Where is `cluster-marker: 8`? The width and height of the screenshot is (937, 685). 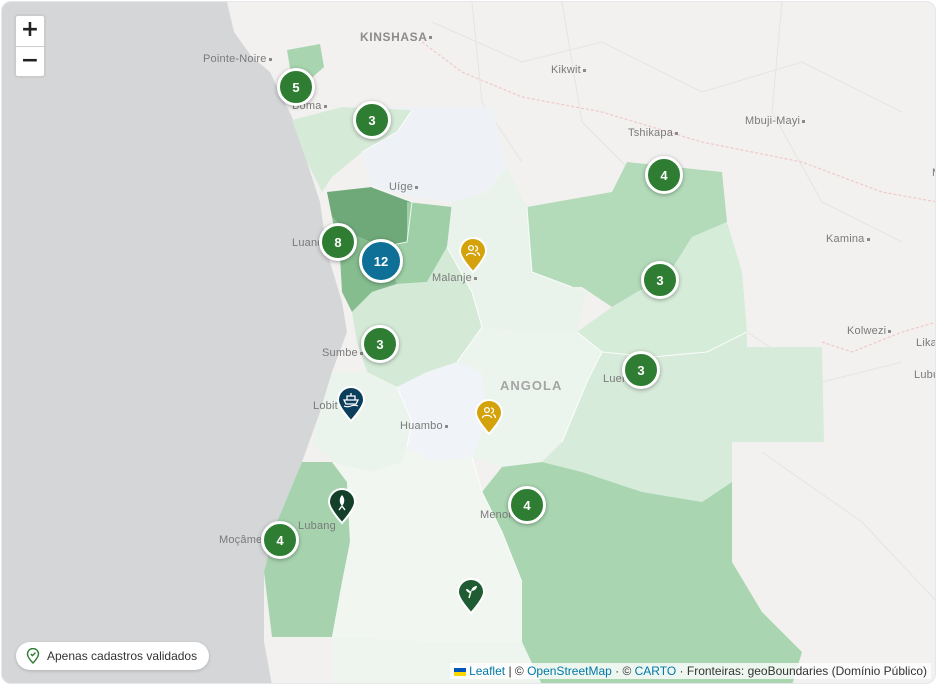
cluster-marker: 8 is located at coordinates (338, 242).